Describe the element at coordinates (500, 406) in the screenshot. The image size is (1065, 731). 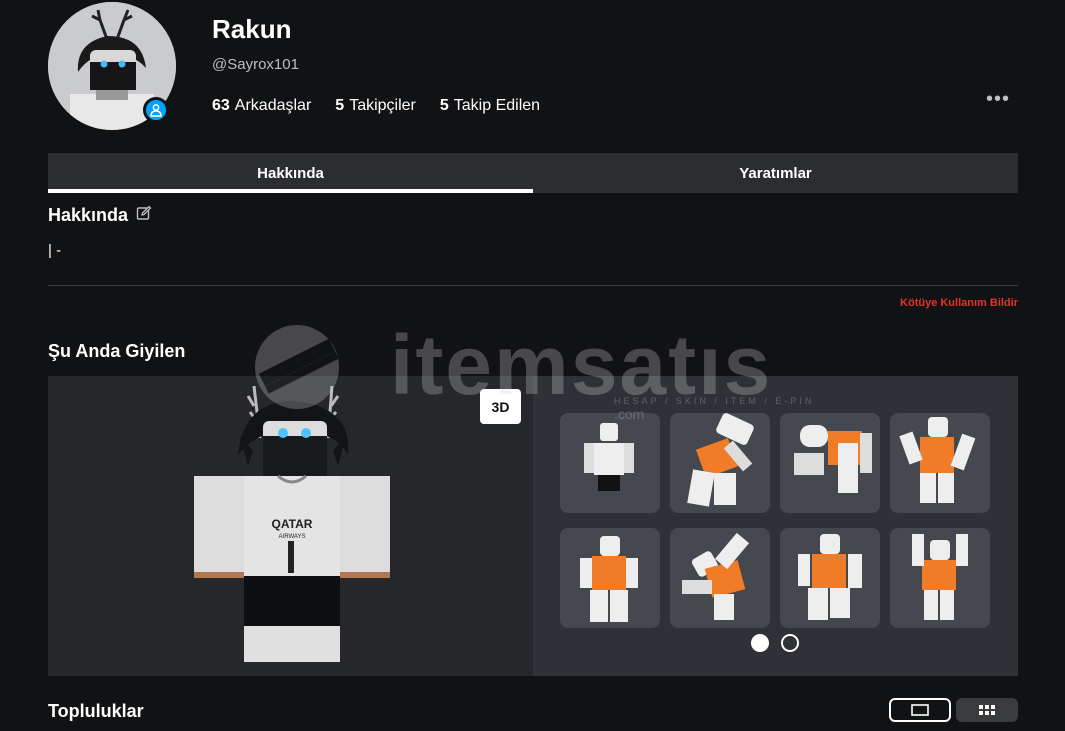
I see `toggle-3d-button: 3D` at that location.